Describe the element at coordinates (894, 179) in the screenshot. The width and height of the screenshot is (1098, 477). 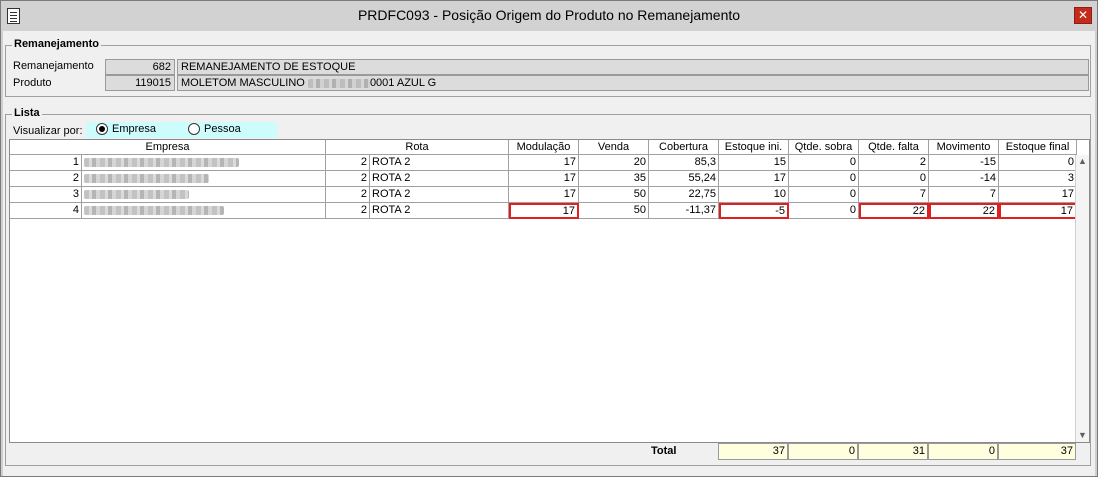
I see `qtde-falta-cell: 0` at that location.